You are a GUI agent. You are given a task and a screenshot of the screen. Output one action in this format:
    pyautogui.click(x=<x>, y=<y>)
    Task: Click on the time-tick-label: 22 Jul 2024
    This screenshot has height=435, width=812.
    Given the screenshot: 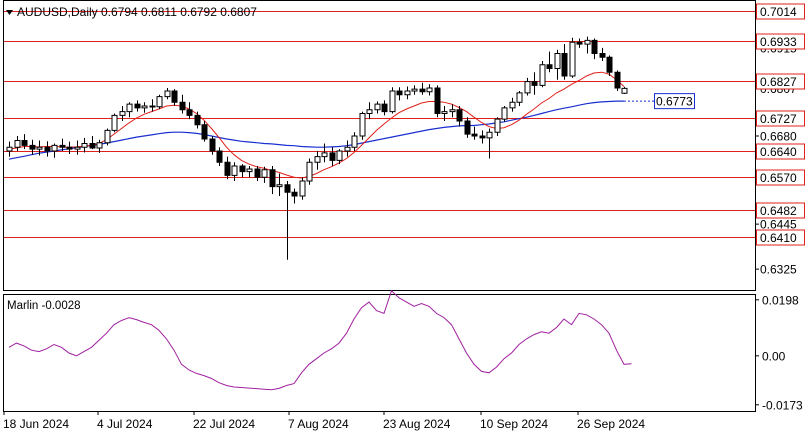 What is the action you would take?
    pyautogui.click(x=224, y=424)
    